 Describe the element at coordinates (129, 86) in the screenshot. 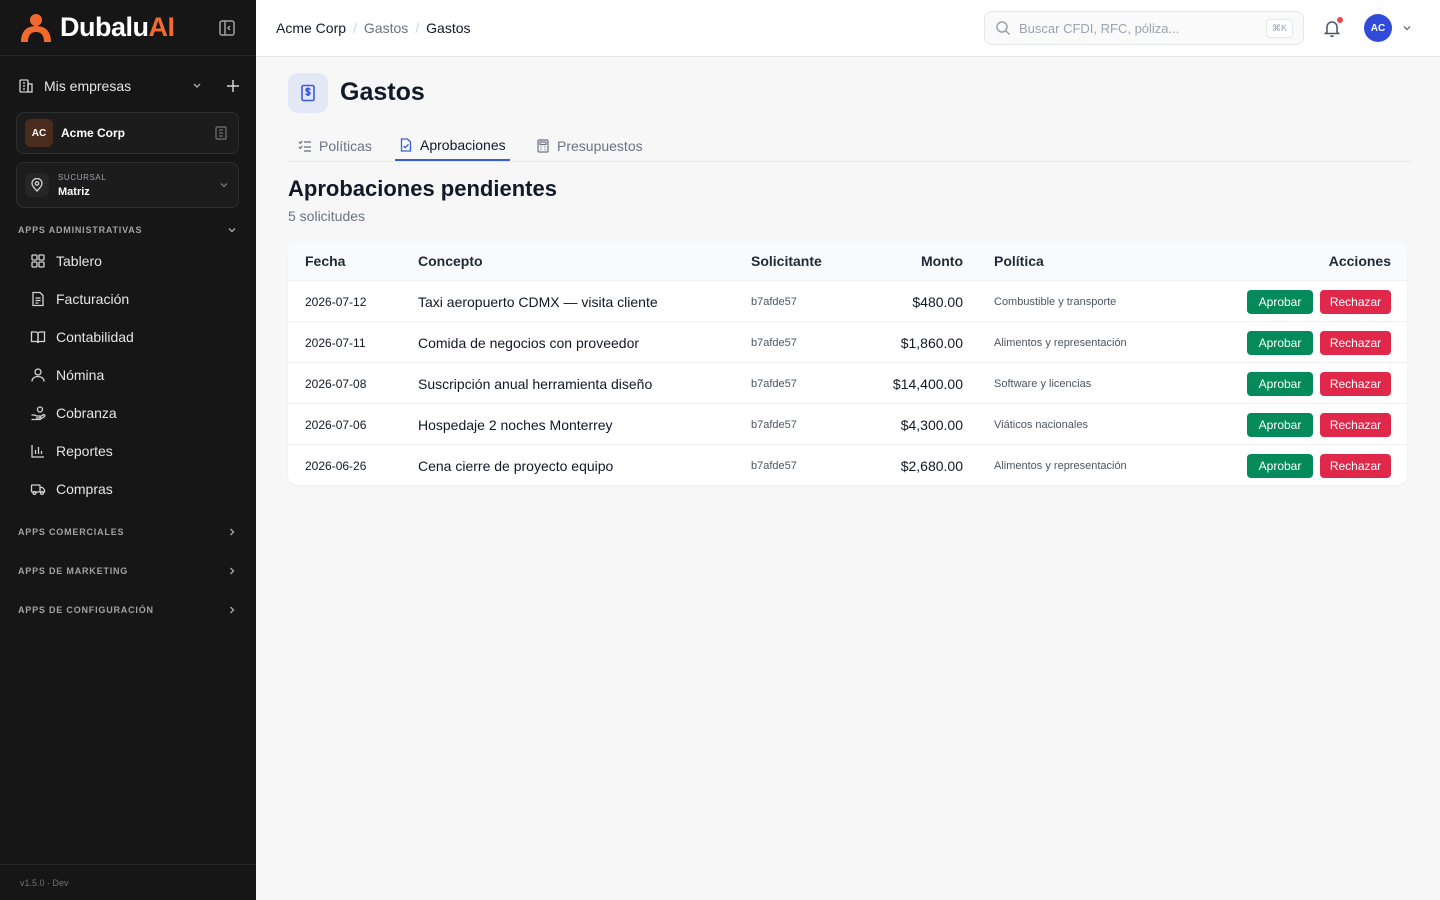

I see `my-companies-row: Mis empresas` at that location.